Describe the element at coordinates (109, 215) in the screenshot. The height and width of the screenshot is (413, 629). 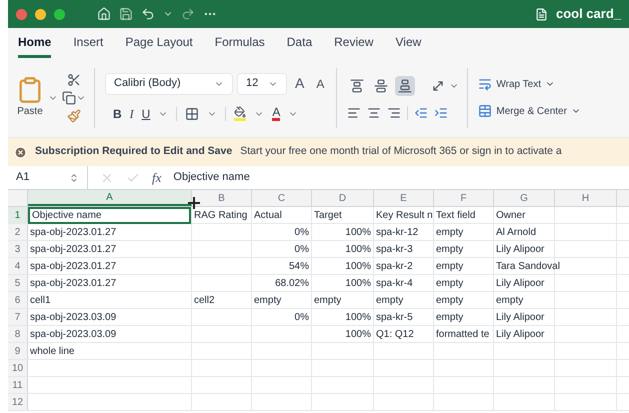
I see `table-cell: Objective name` at that location.